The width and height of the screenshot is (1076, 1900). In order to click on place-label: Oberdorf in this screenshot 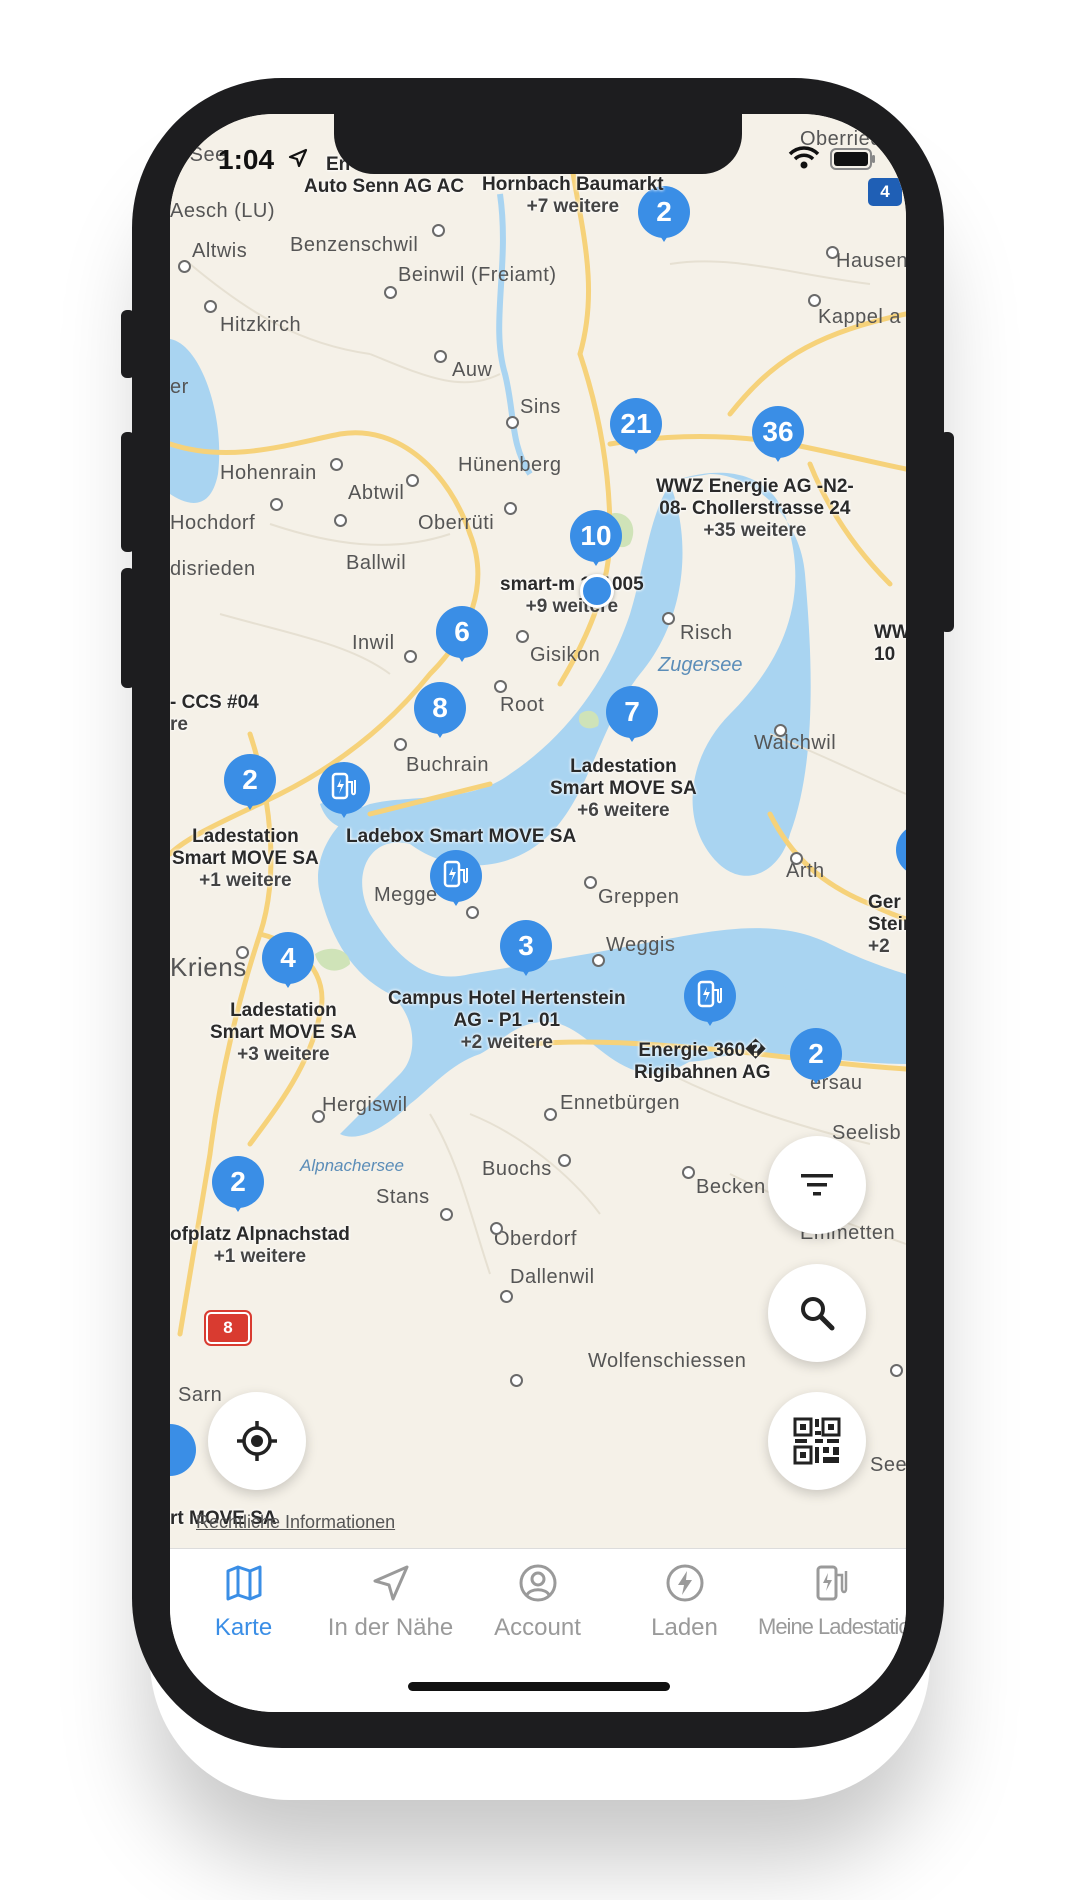, I will do `click(535, 1239)`.